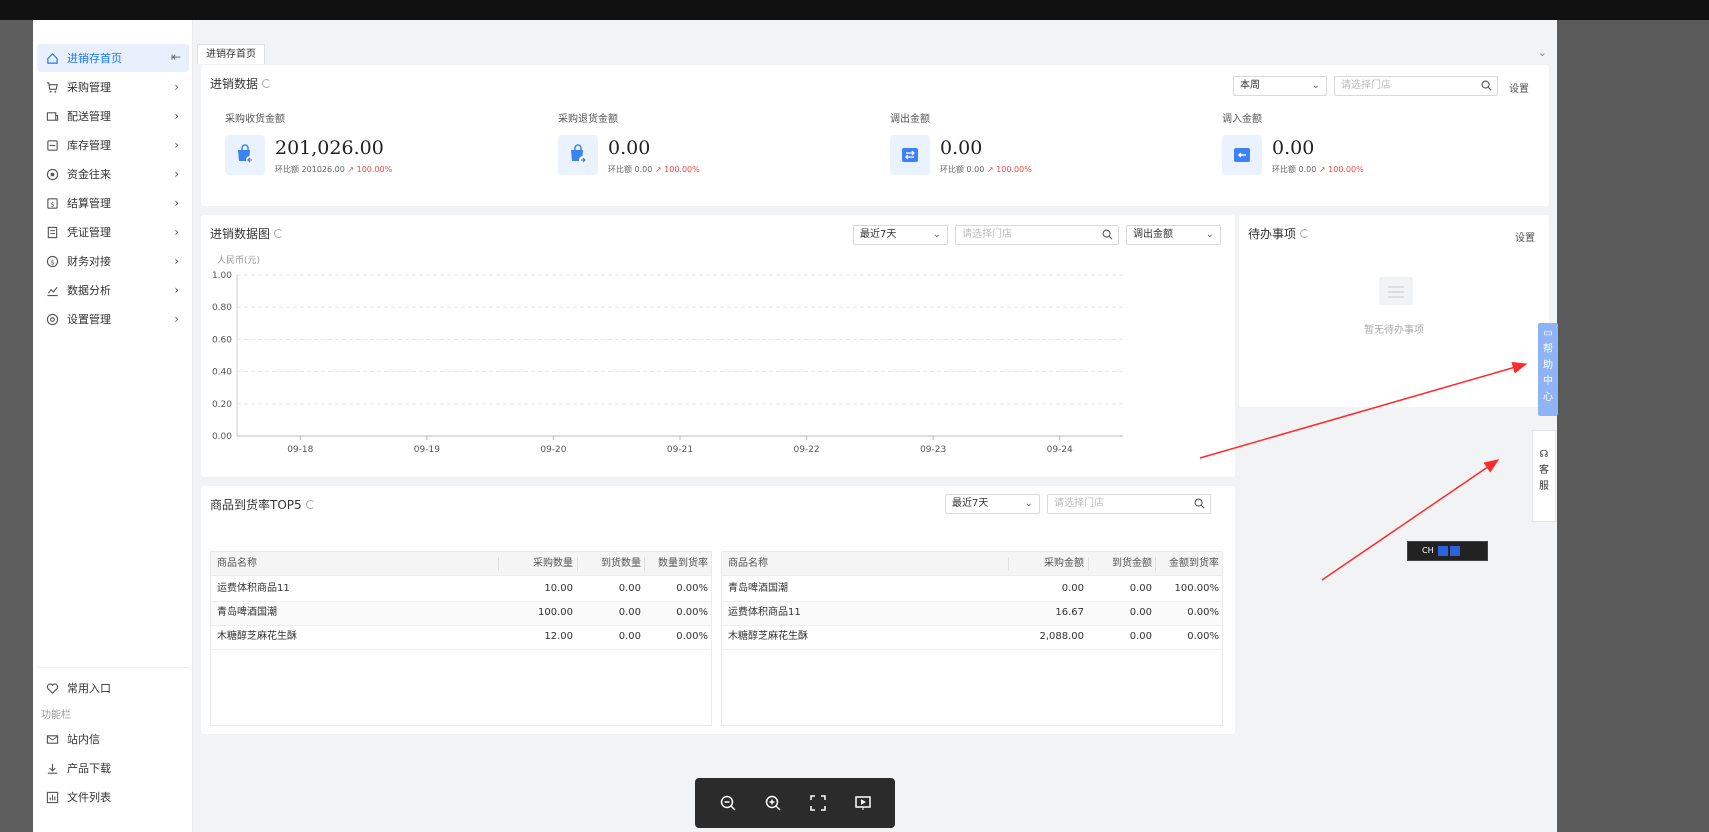 Image resolution: width=1709 pixels, height=832 pixels. Describe the element at coordinates (795, 803) in the screenshot. I see `image-viewer-toolbar` at that location.